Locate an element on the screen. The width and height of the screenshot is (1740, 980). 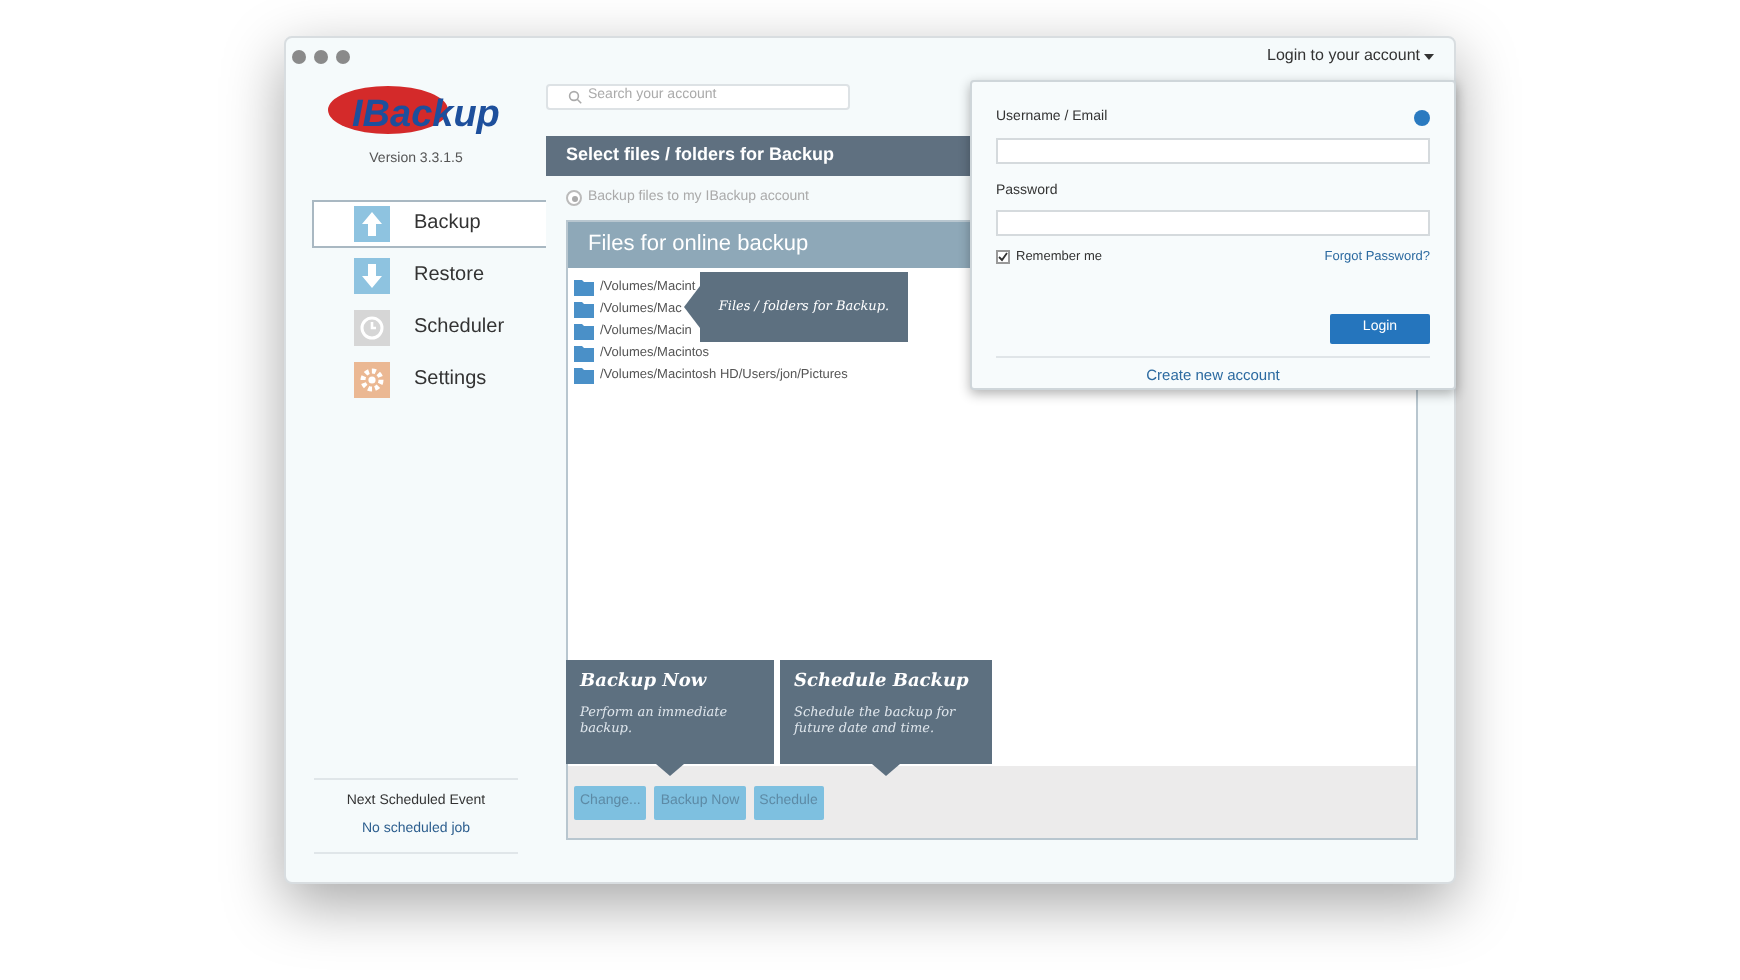
gear-icon is located at coordinates (372, 379).